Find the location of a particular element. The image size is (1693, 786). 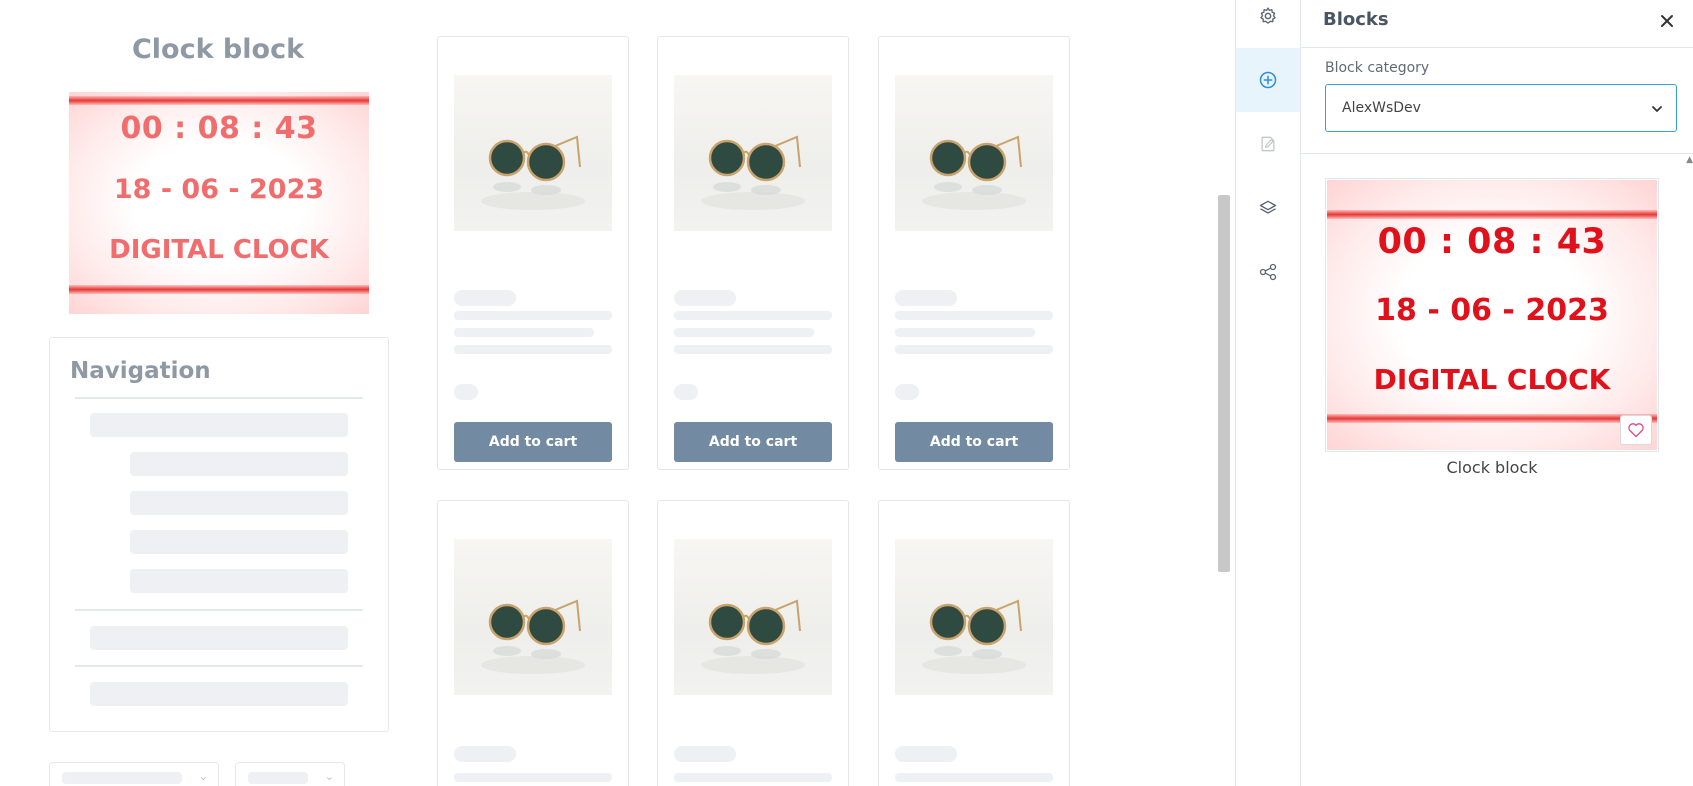

edit-icon is located at coordinates (1268, 144).